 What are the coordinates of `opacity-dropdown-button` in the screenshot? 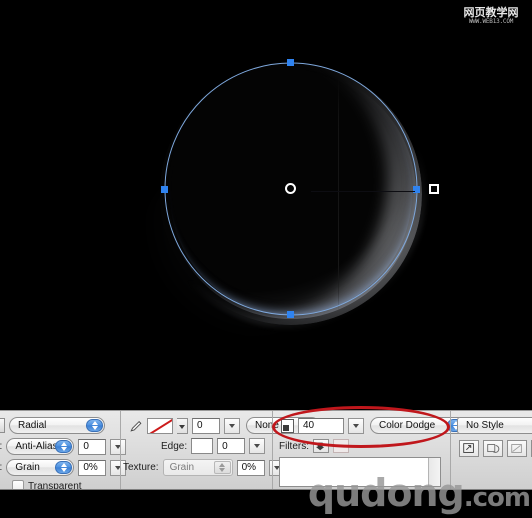 It's located at (356, 425).